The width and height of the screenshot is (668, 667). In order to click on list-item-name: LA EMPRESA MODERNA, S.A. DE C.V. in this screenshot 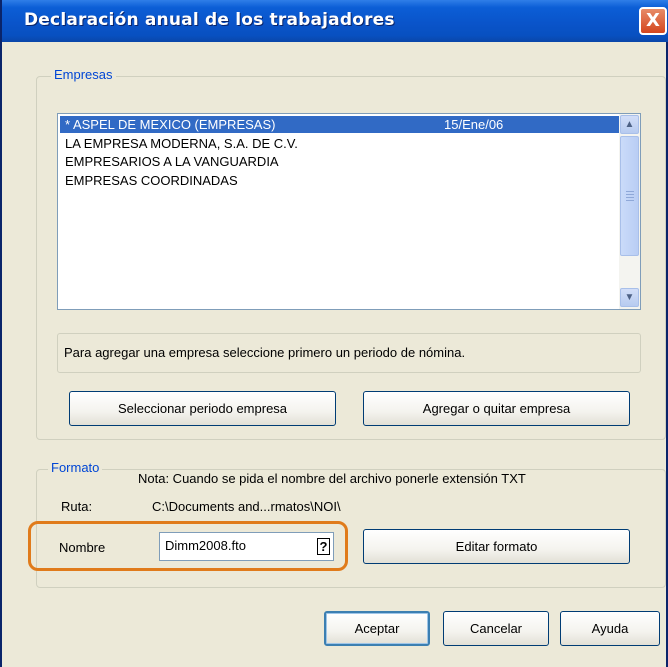, I will do `click(181, 143)`.